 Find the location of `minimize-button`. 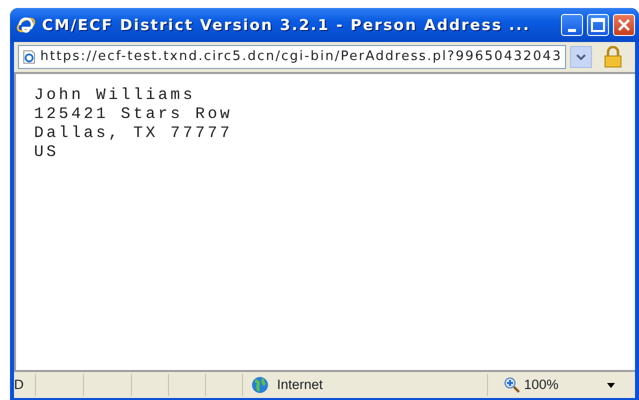

minimize-button is located at coordinates (572, 25).